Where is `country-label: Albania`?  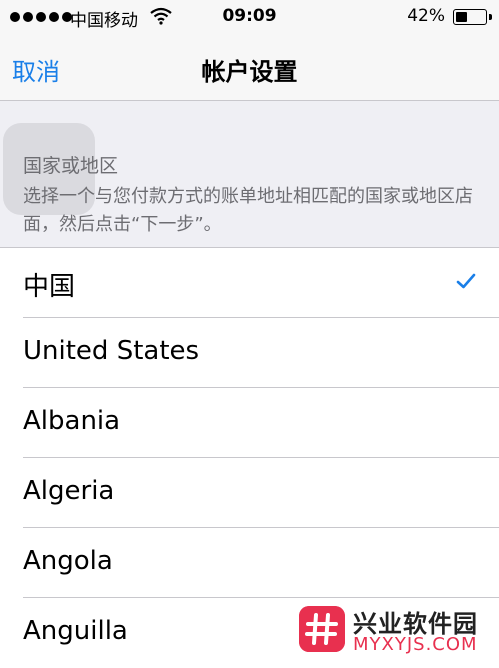 country-label: Albania is located at coordinates (72, 421).